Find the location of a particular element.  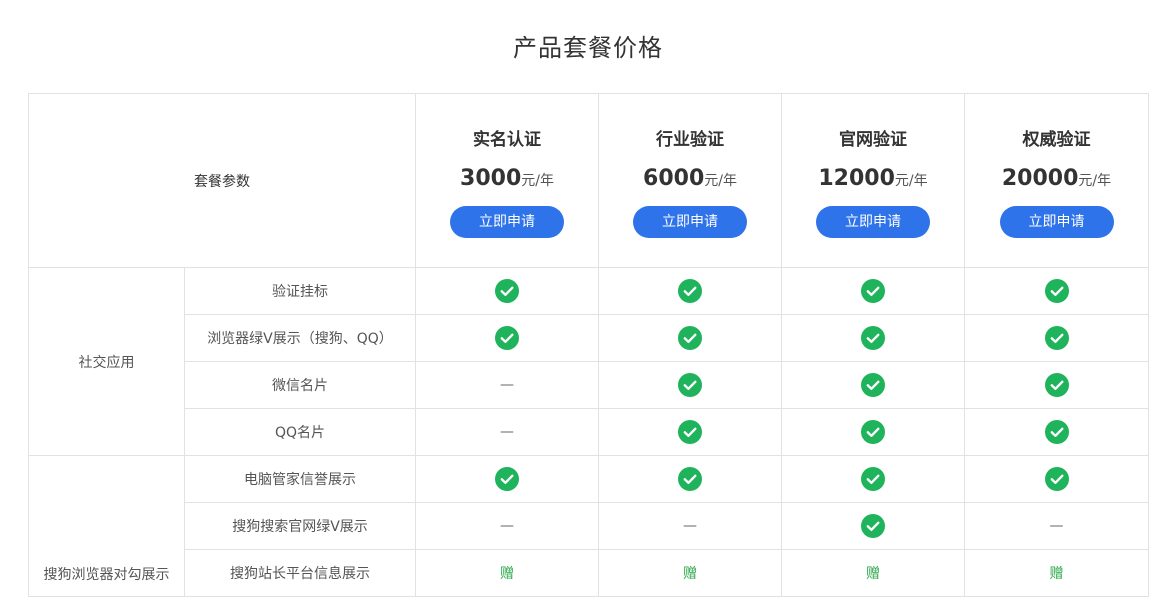

params-label: 套餐参数 is located at coordinates (222, 181).